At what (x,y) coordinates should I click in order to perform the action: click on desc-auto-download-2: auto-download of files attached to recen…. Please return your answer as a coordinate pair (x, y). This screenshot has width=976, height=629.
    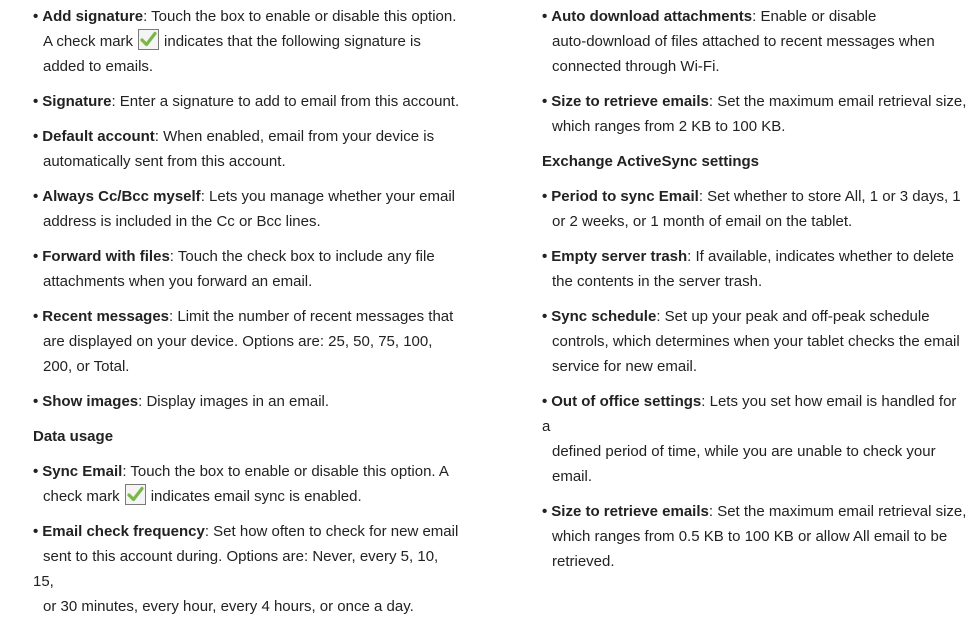
    Looking at the image, I should click on (743, 41).